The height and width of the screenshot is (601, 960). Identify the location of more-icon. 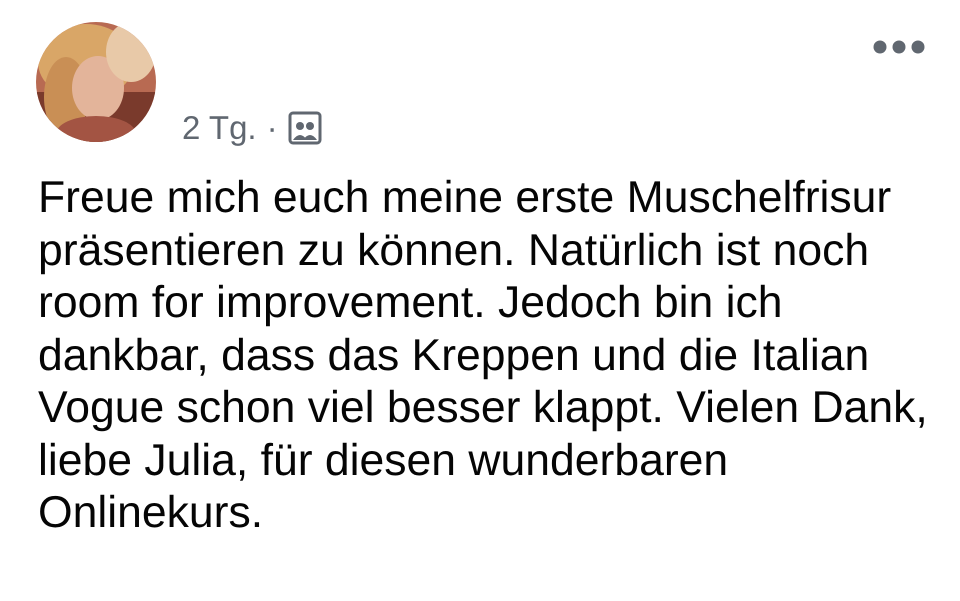
(899, 47).